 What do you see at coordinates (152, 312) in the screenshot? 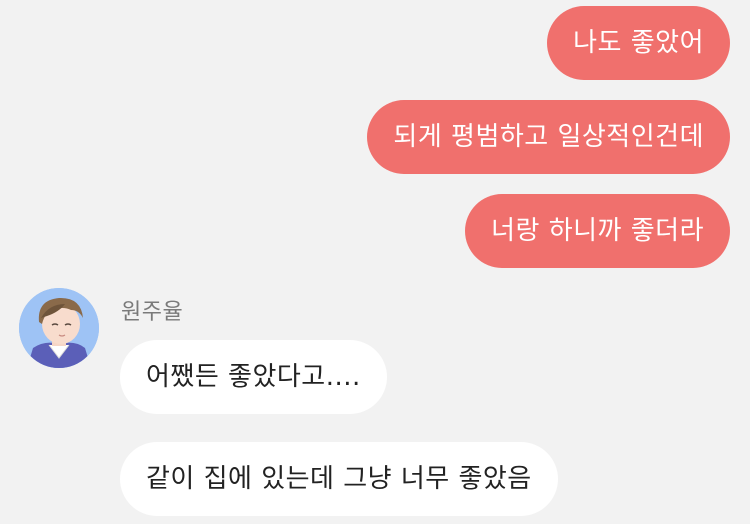
I see `contact-name: 원주율` at bounding box center [152, 312].